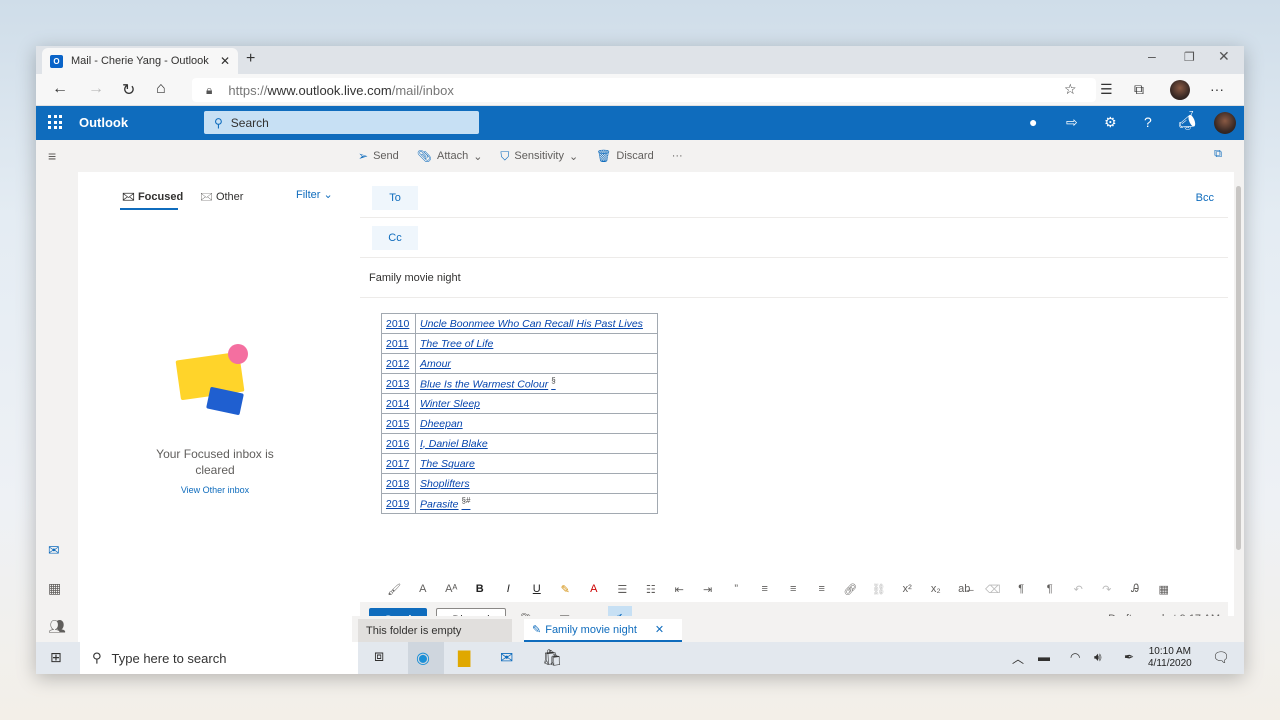 The width and height of the screenshot is (1280, 720). Describe the element at coordinates (1225, 123) in the screenshot. I see `account-avatar` at that location.